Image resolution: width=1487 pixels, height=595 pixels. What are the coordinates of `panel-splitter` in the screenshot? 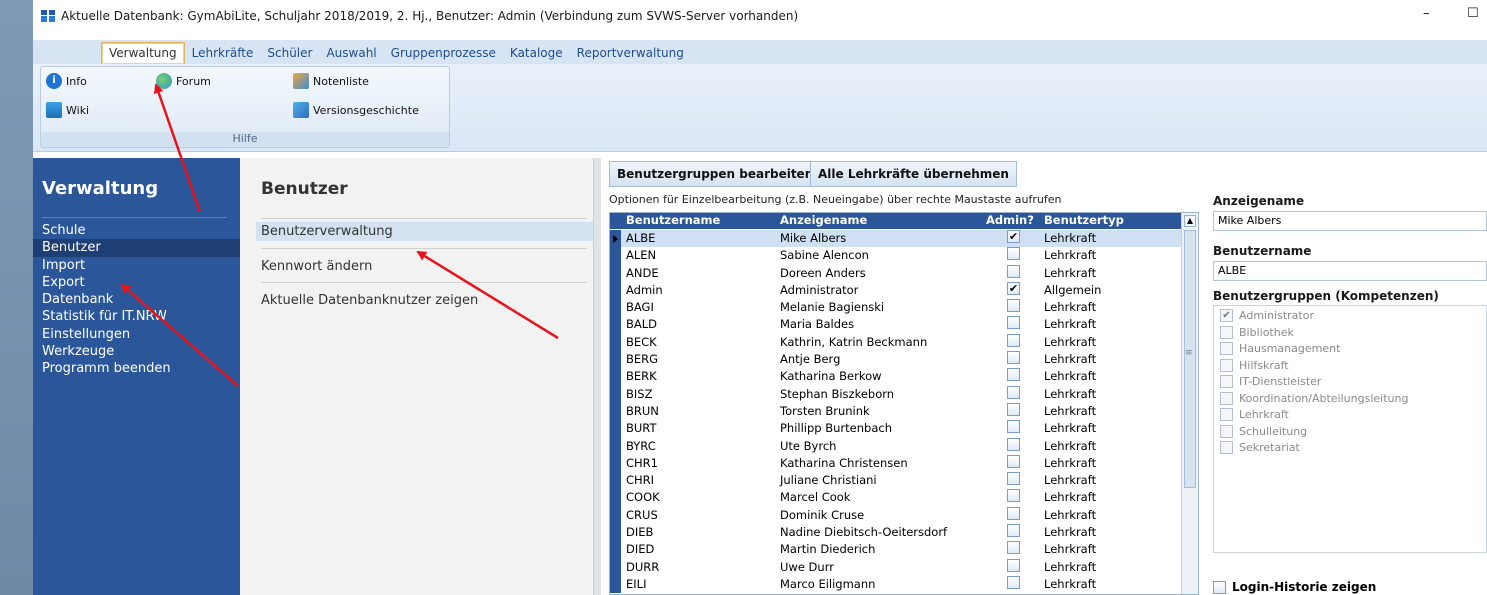 It's located at (597, 376).